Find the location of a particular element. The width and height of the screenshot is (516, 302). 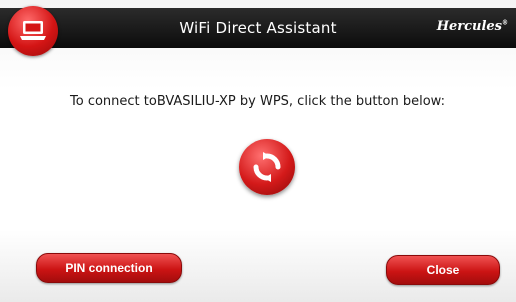

title-bar: WiFi Direct Assistant Hercules® is located at coordinates (258, 28).